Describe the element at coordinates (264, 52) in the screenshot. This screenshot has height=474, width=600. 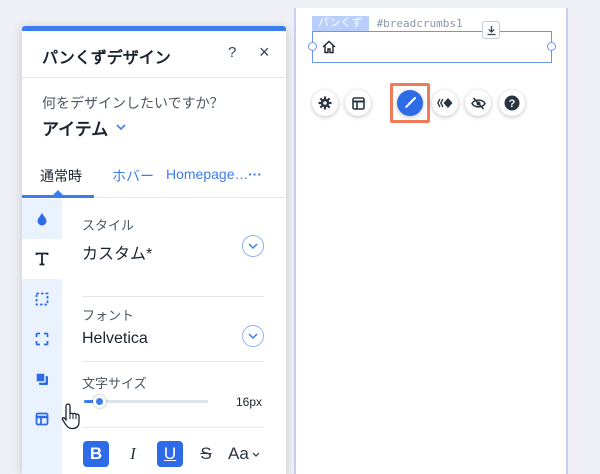
I see `close-button: ×` at that location.